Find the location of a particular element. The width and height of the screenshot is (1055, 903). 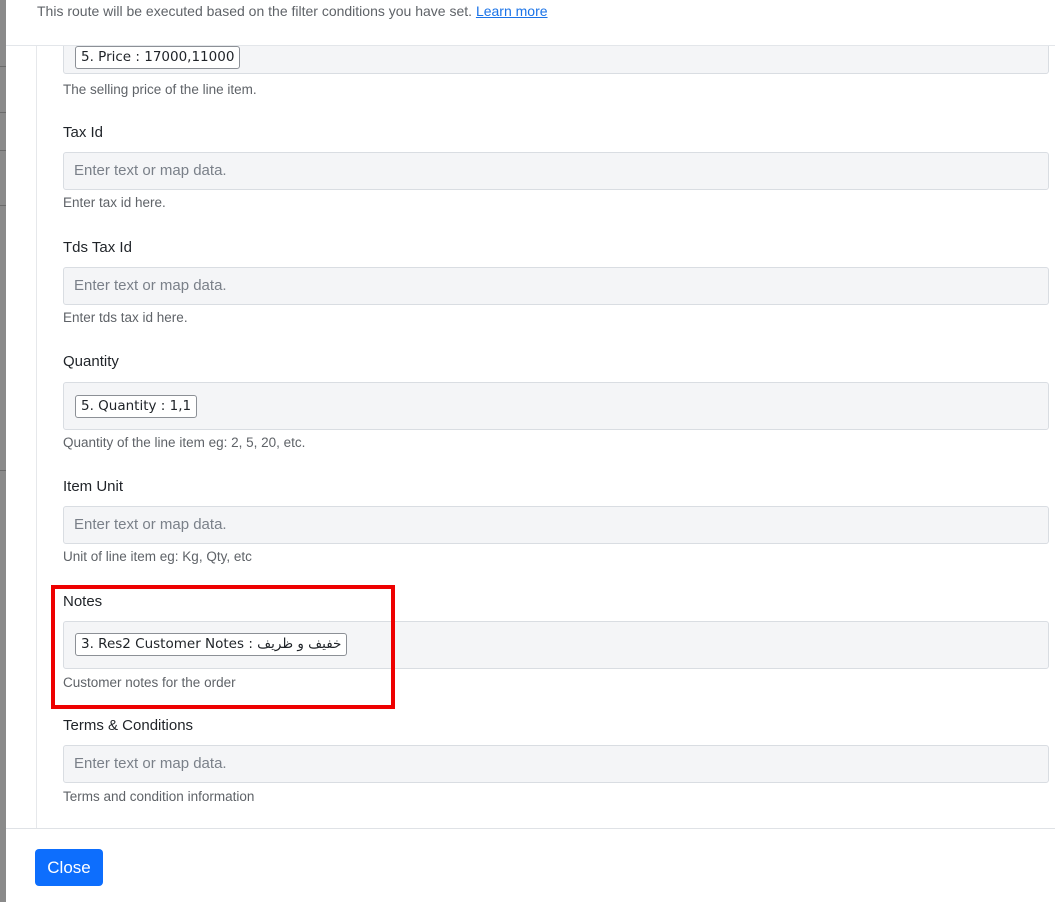

close-button: Close is located at coordinates (69, 867).